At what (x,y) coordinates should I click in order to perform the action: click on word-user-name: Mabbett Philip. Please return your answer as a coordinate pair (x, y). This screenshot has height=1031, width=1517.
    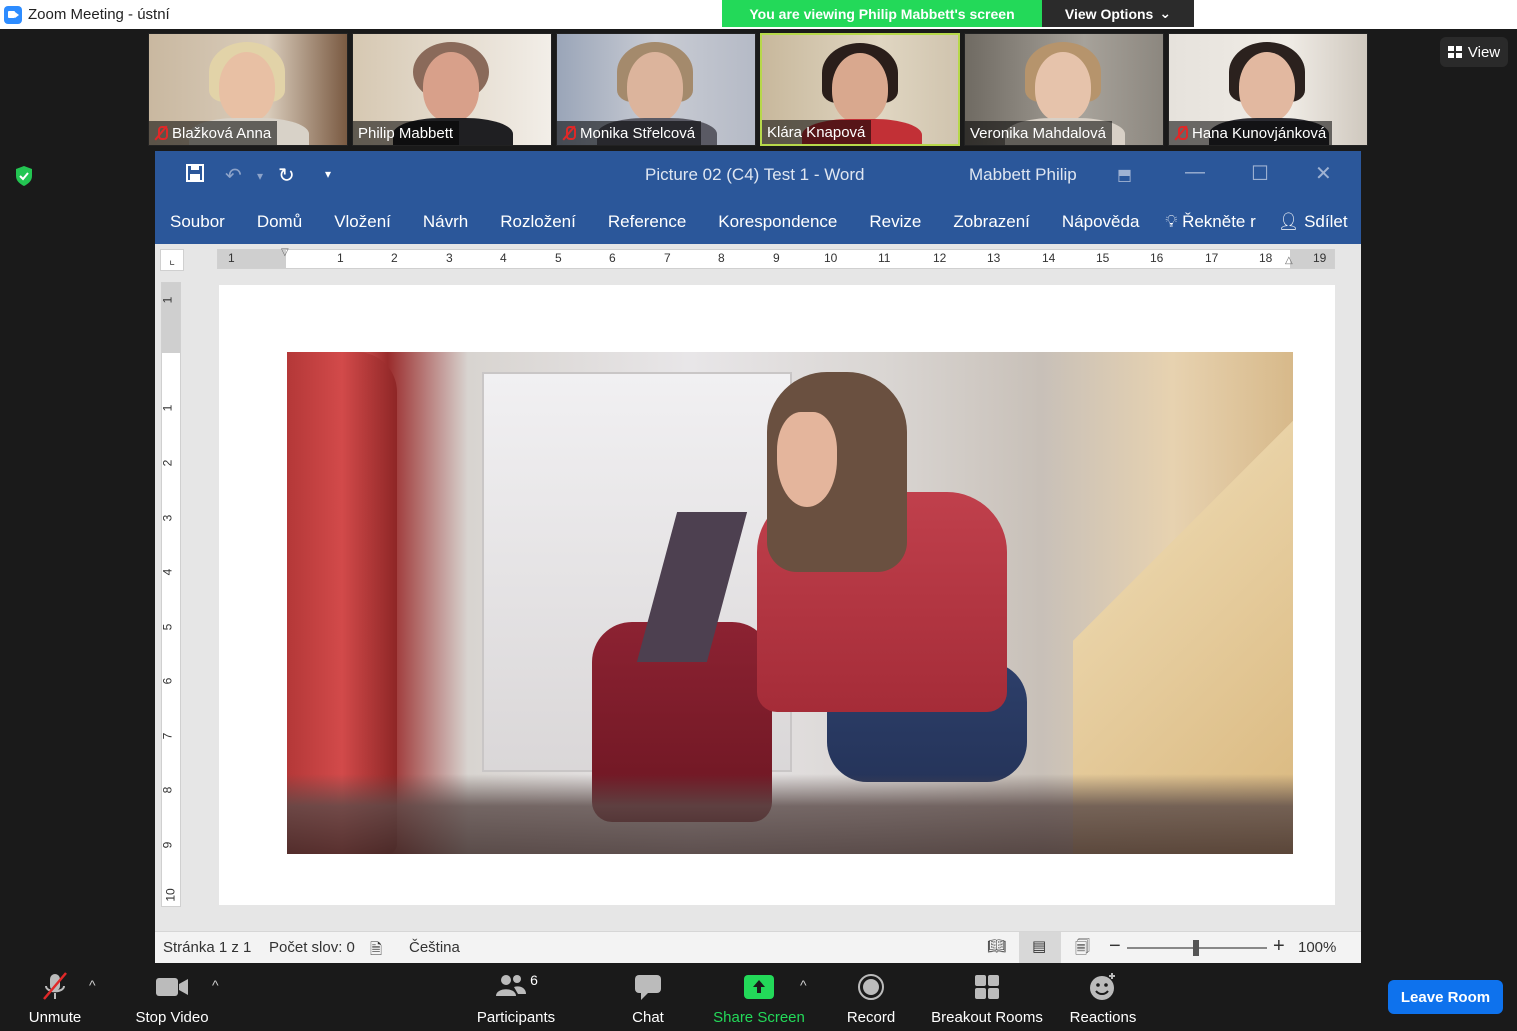
    Looking at the image, I should click on (1023, 175).